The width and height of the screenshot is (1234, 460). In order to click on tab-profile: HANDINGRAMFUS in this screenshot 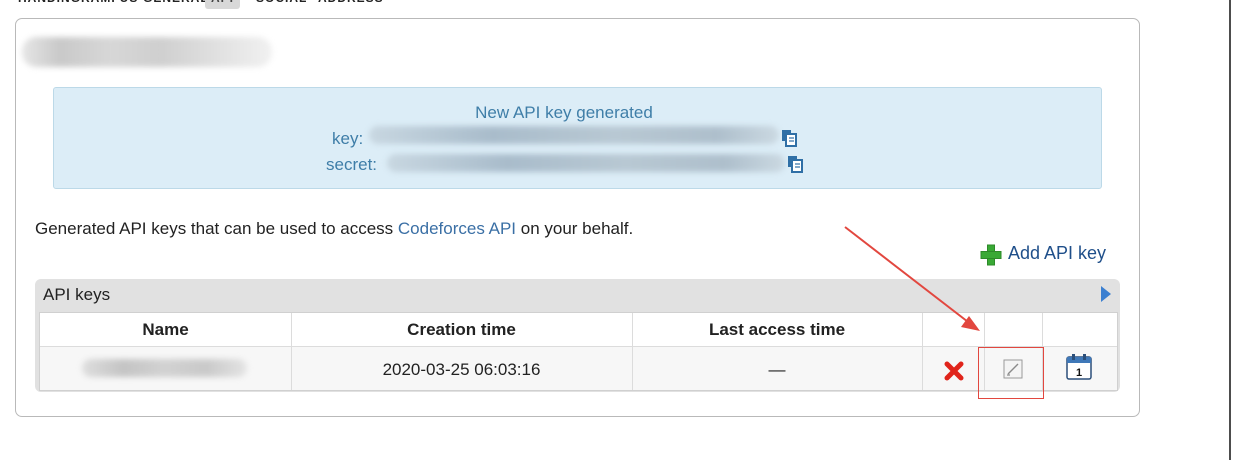, I will do `click(78, 4)`.